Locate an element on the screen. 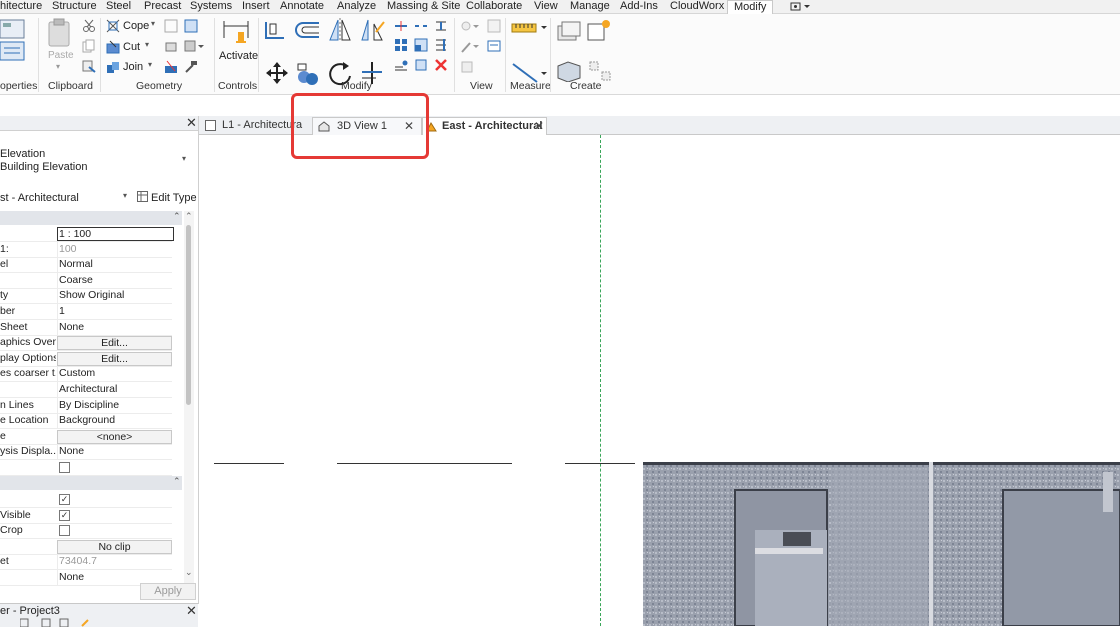 The image size is (1120, 630). property-row: n Lines By Discipline is located at coordinates (86, 405).